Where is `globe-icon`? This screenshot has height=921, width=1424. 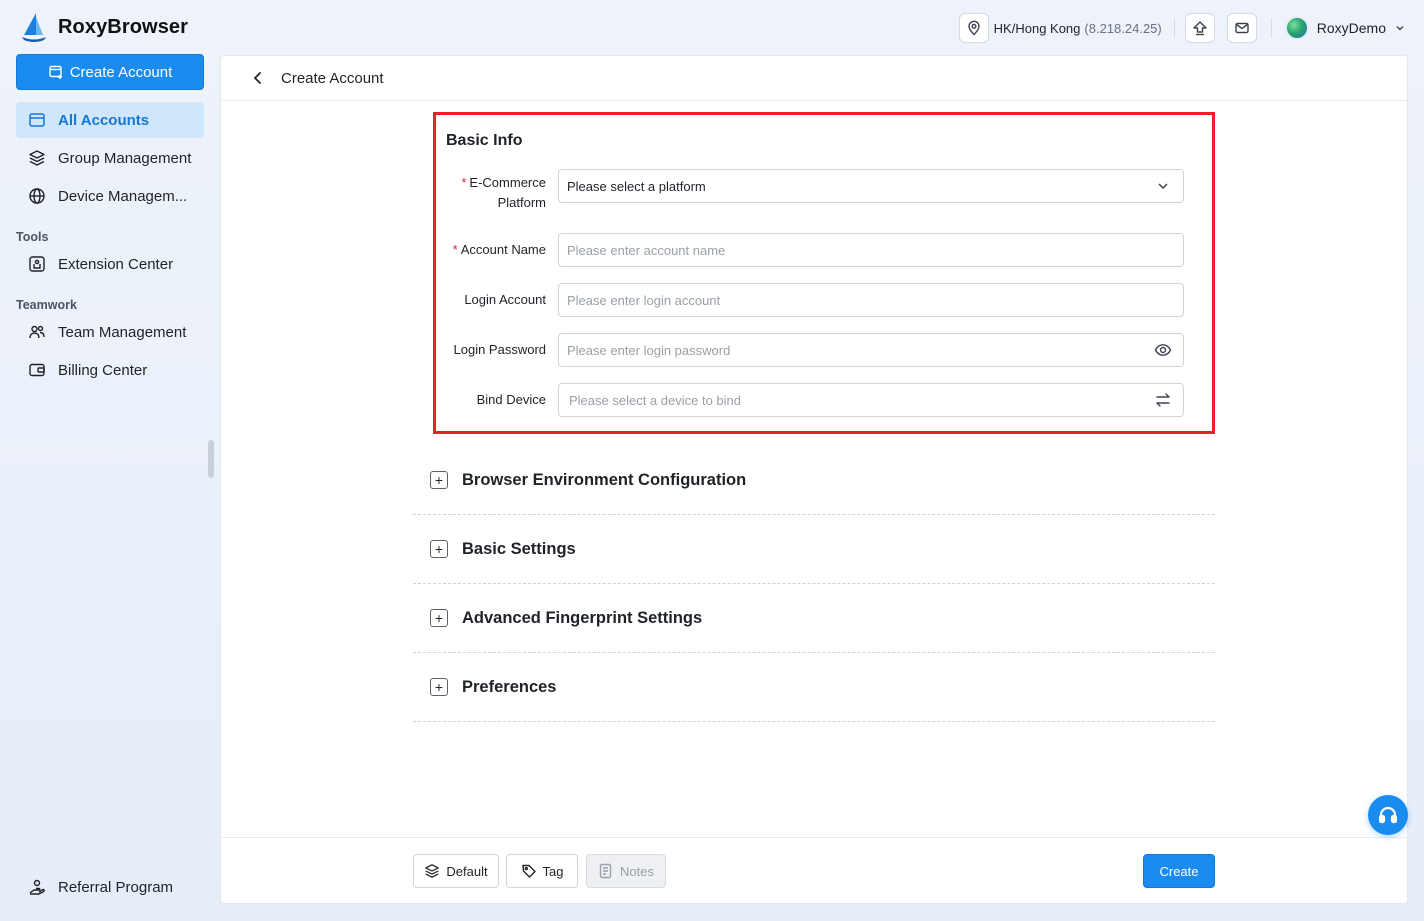 globe-icon is located at coordinates (37, 196).